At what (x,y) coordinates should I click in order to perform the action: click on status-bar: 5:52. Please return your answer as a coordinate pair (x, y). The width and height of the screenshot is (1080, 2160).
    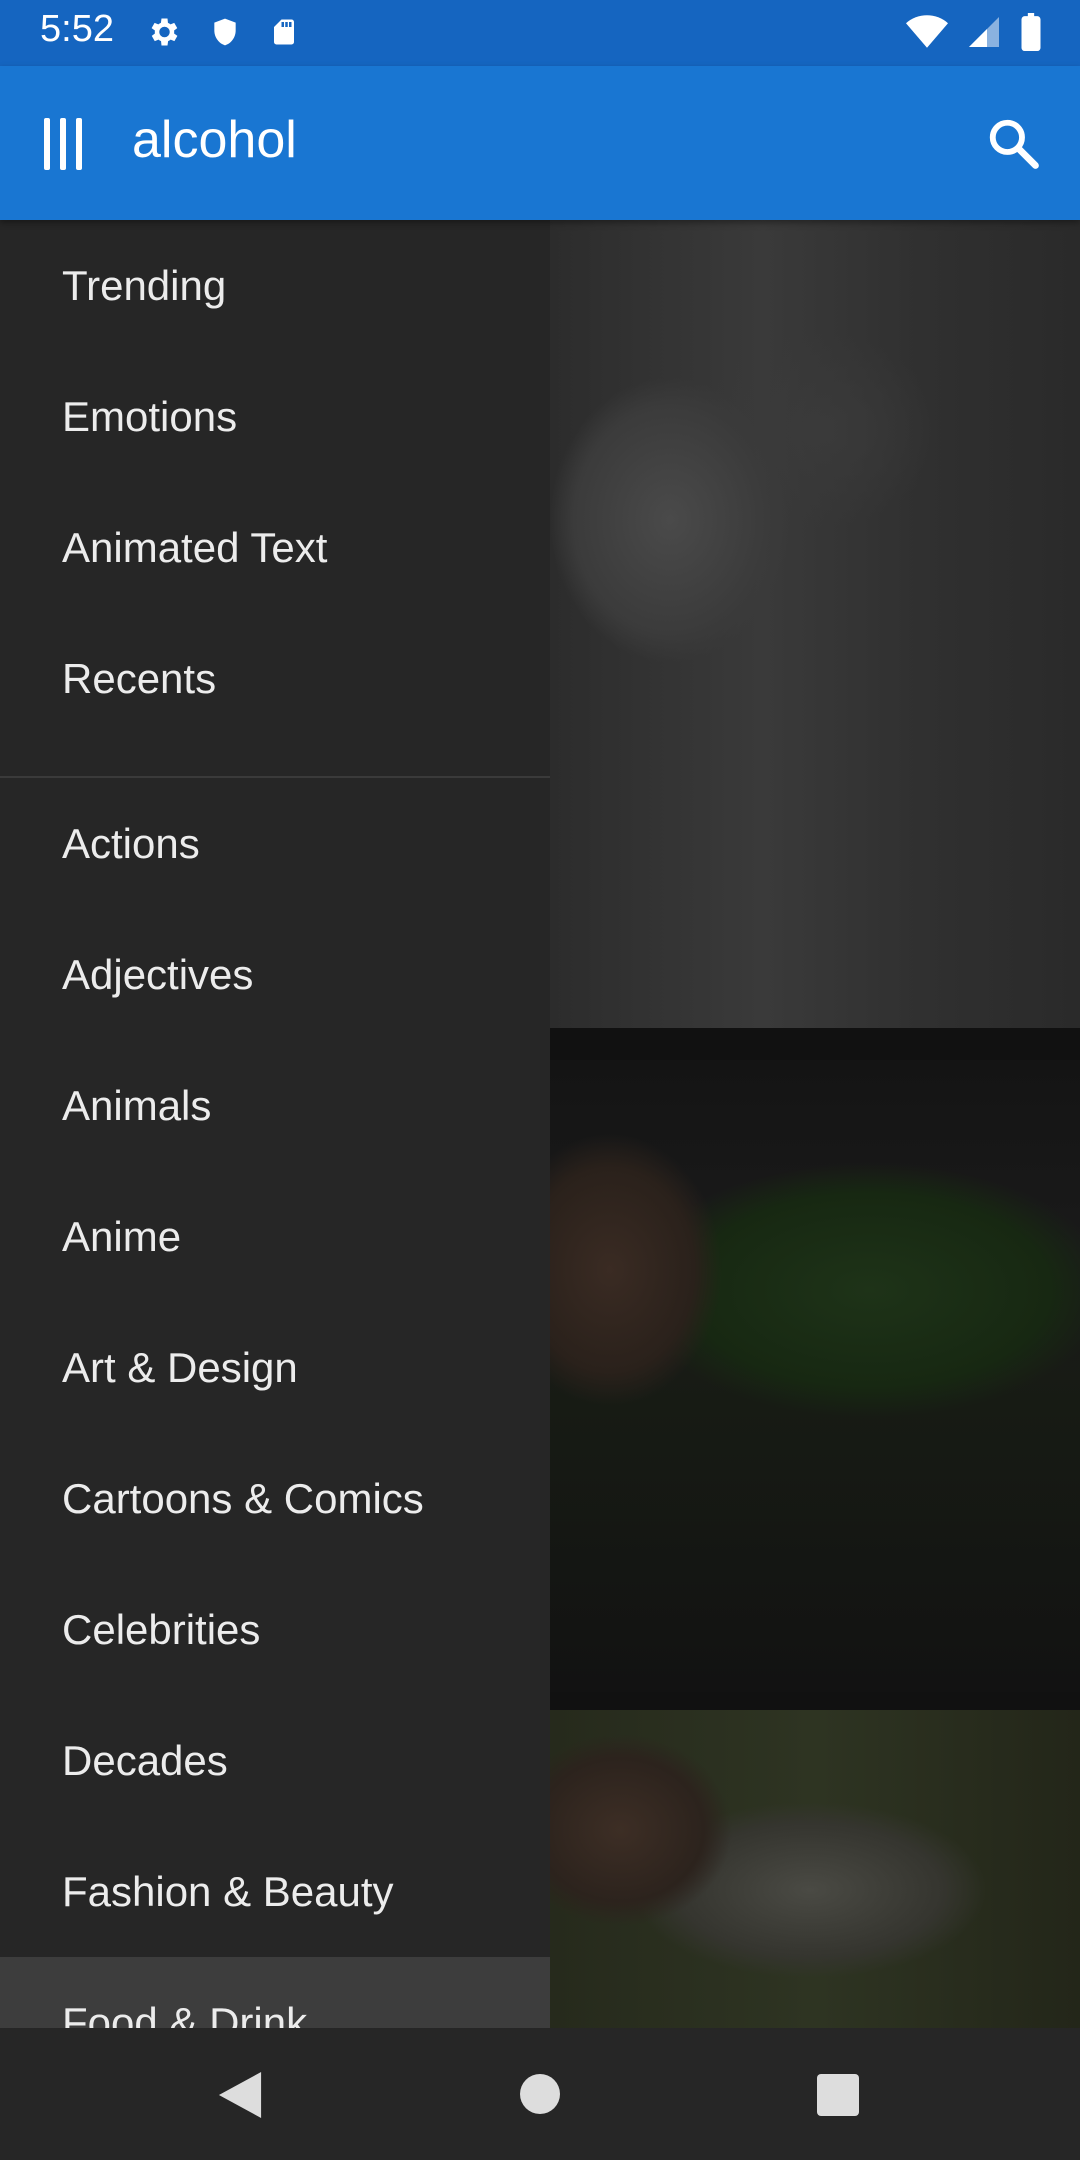
    Looking at the image, I should click on (540, 33).